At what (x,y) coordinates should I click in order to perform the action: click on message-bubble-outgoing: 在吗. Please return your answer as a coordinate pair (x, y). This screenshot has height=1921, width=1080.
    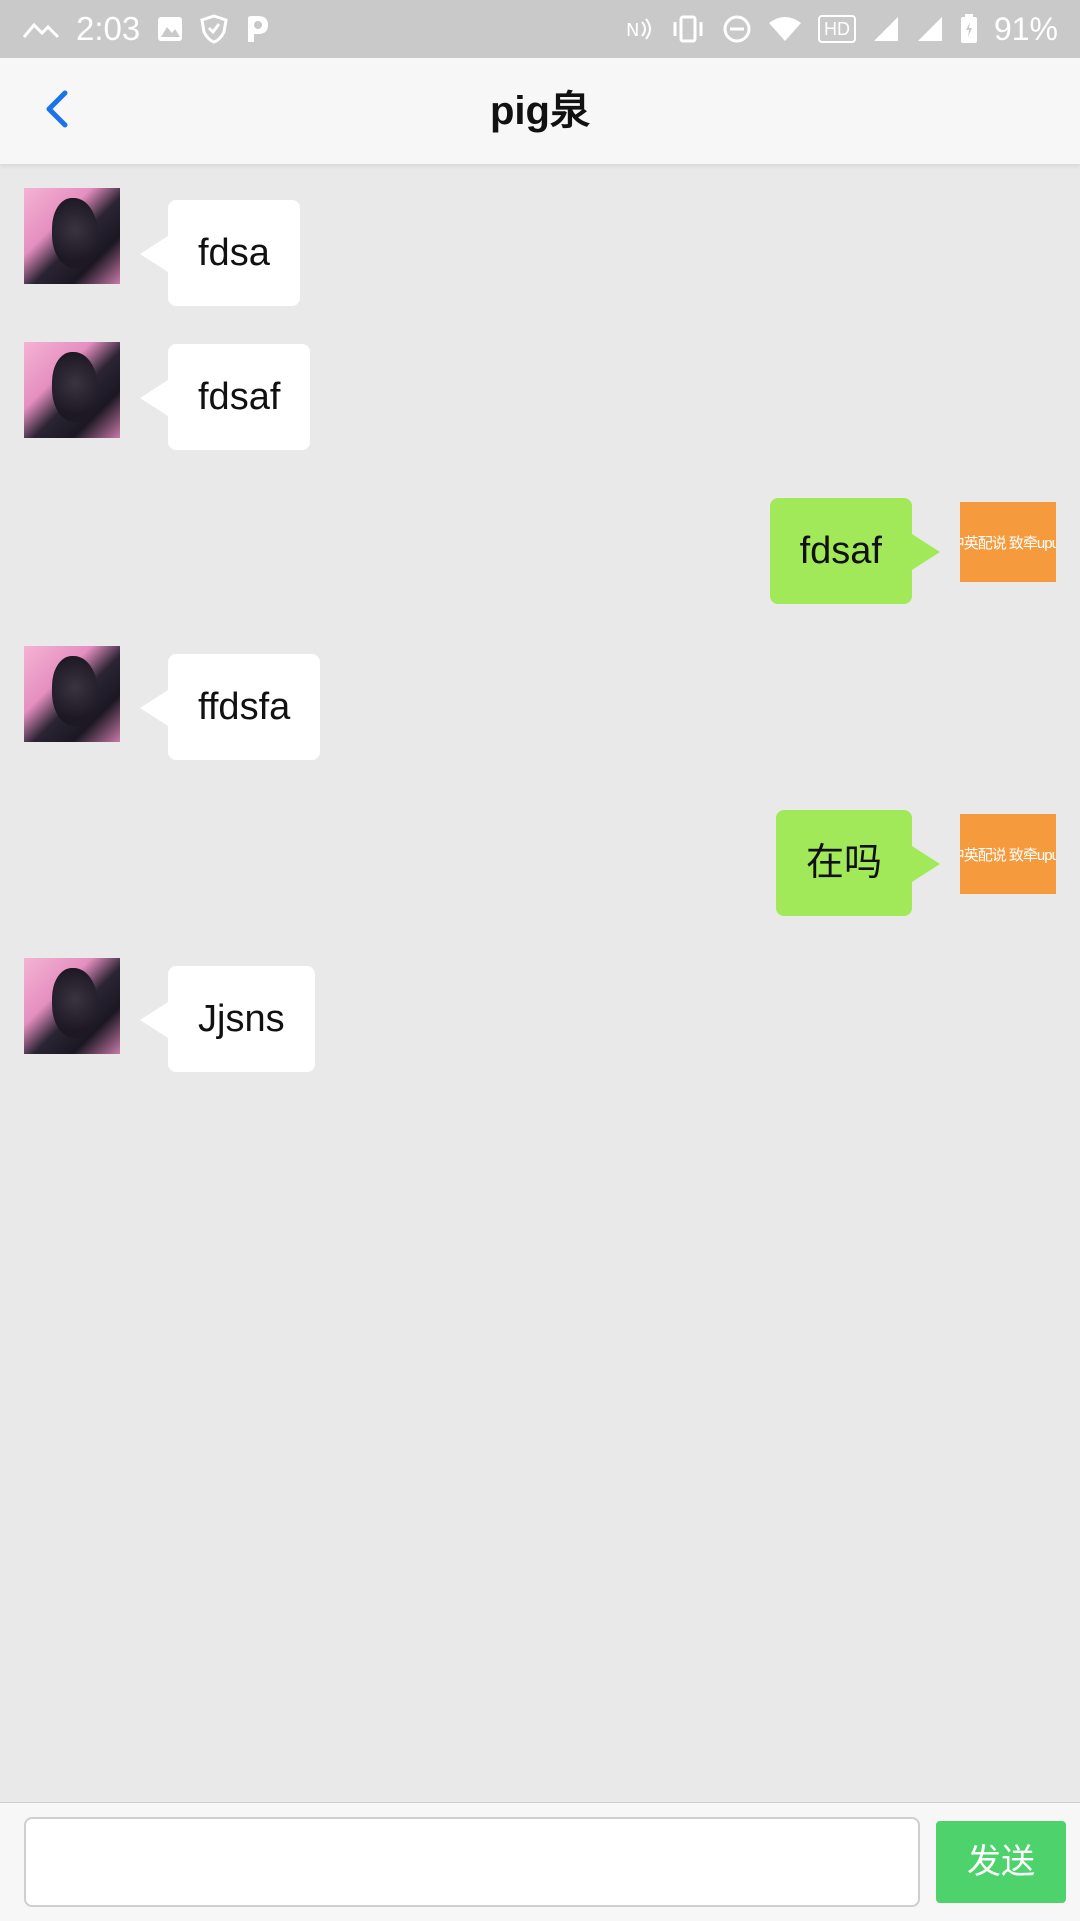
    Looking at the image, I should click on (858, 863).